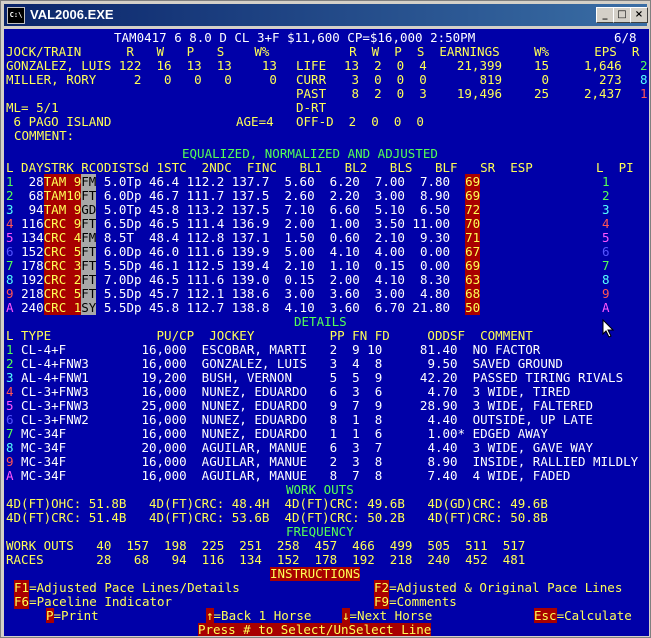 The width and height of the screenshot is (651, 638). I want to click on race-number: 5, so click(74, 251).